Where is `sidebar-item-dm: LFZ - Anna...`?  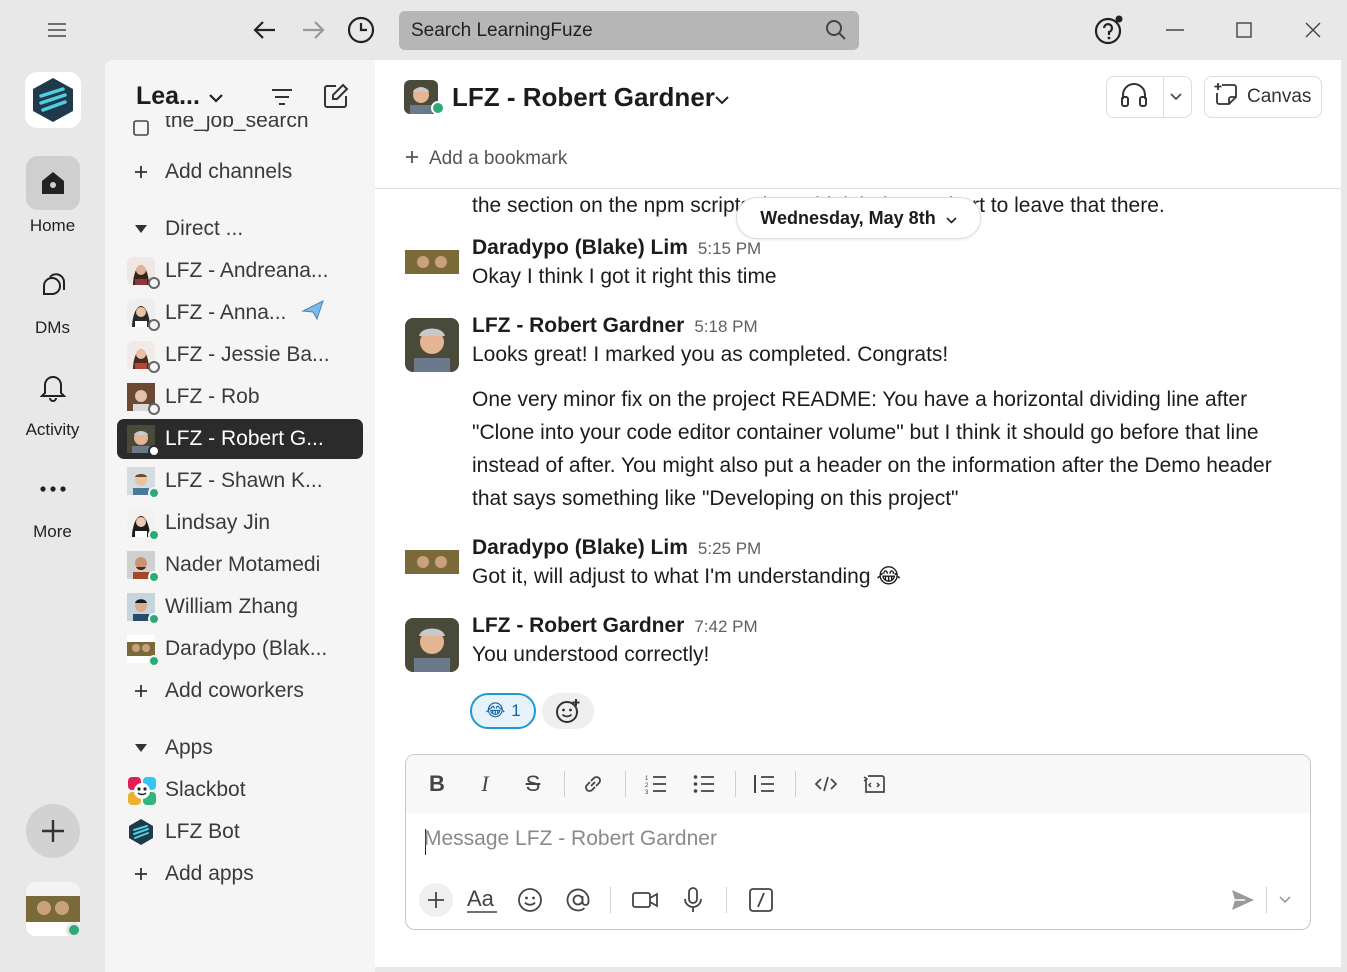
sidebar-item-dm: LFZ - Anna... is located at coordinates (240, 313).